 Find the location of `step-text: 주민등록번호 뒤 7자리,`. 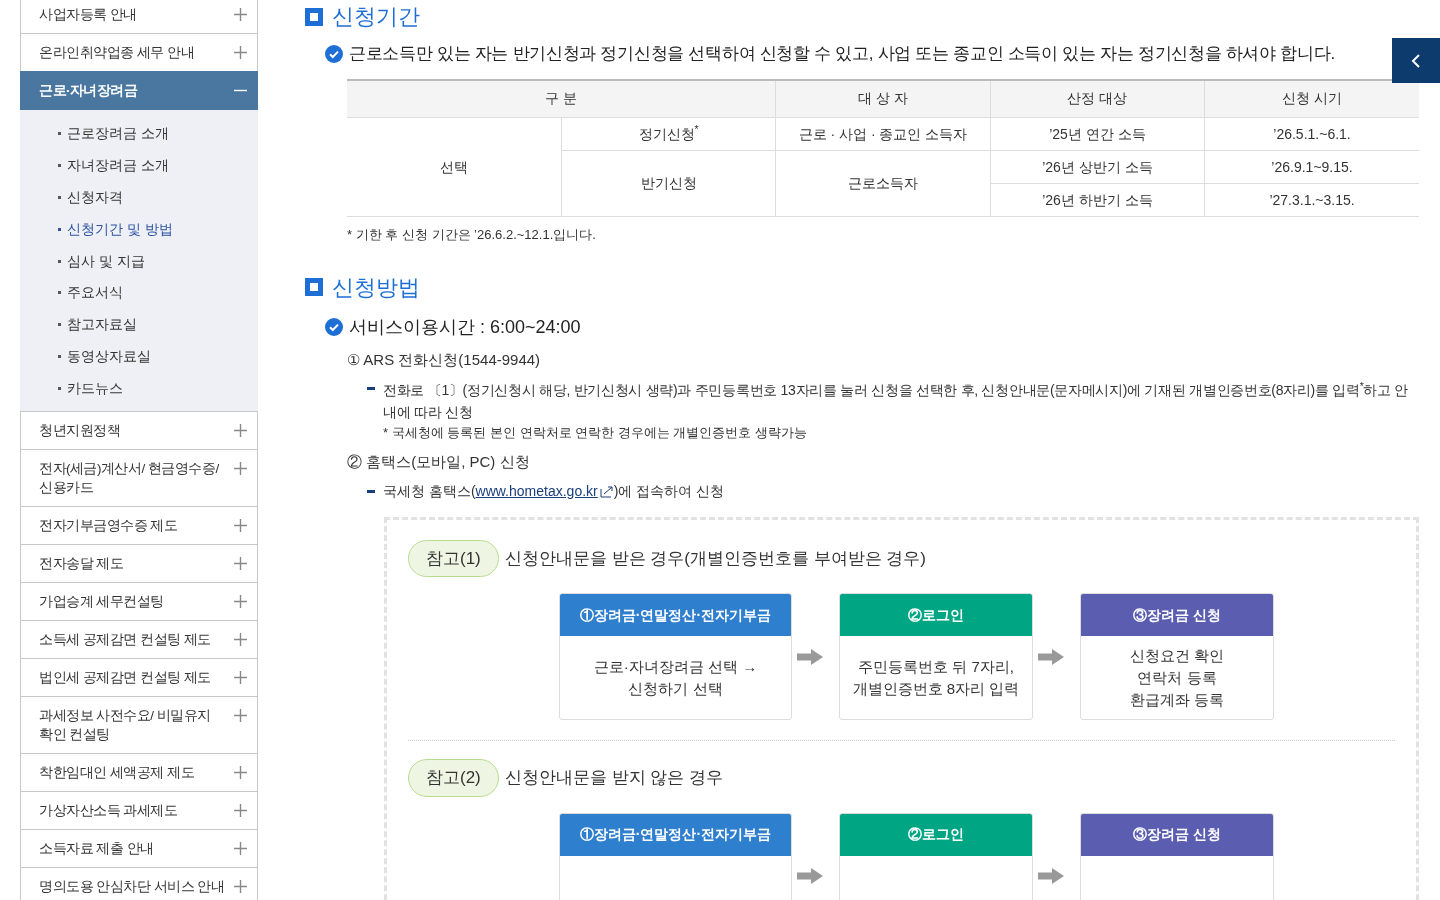

step-text: 주민등록번호 뒤 7자리, is located at coordinates (936, 666).